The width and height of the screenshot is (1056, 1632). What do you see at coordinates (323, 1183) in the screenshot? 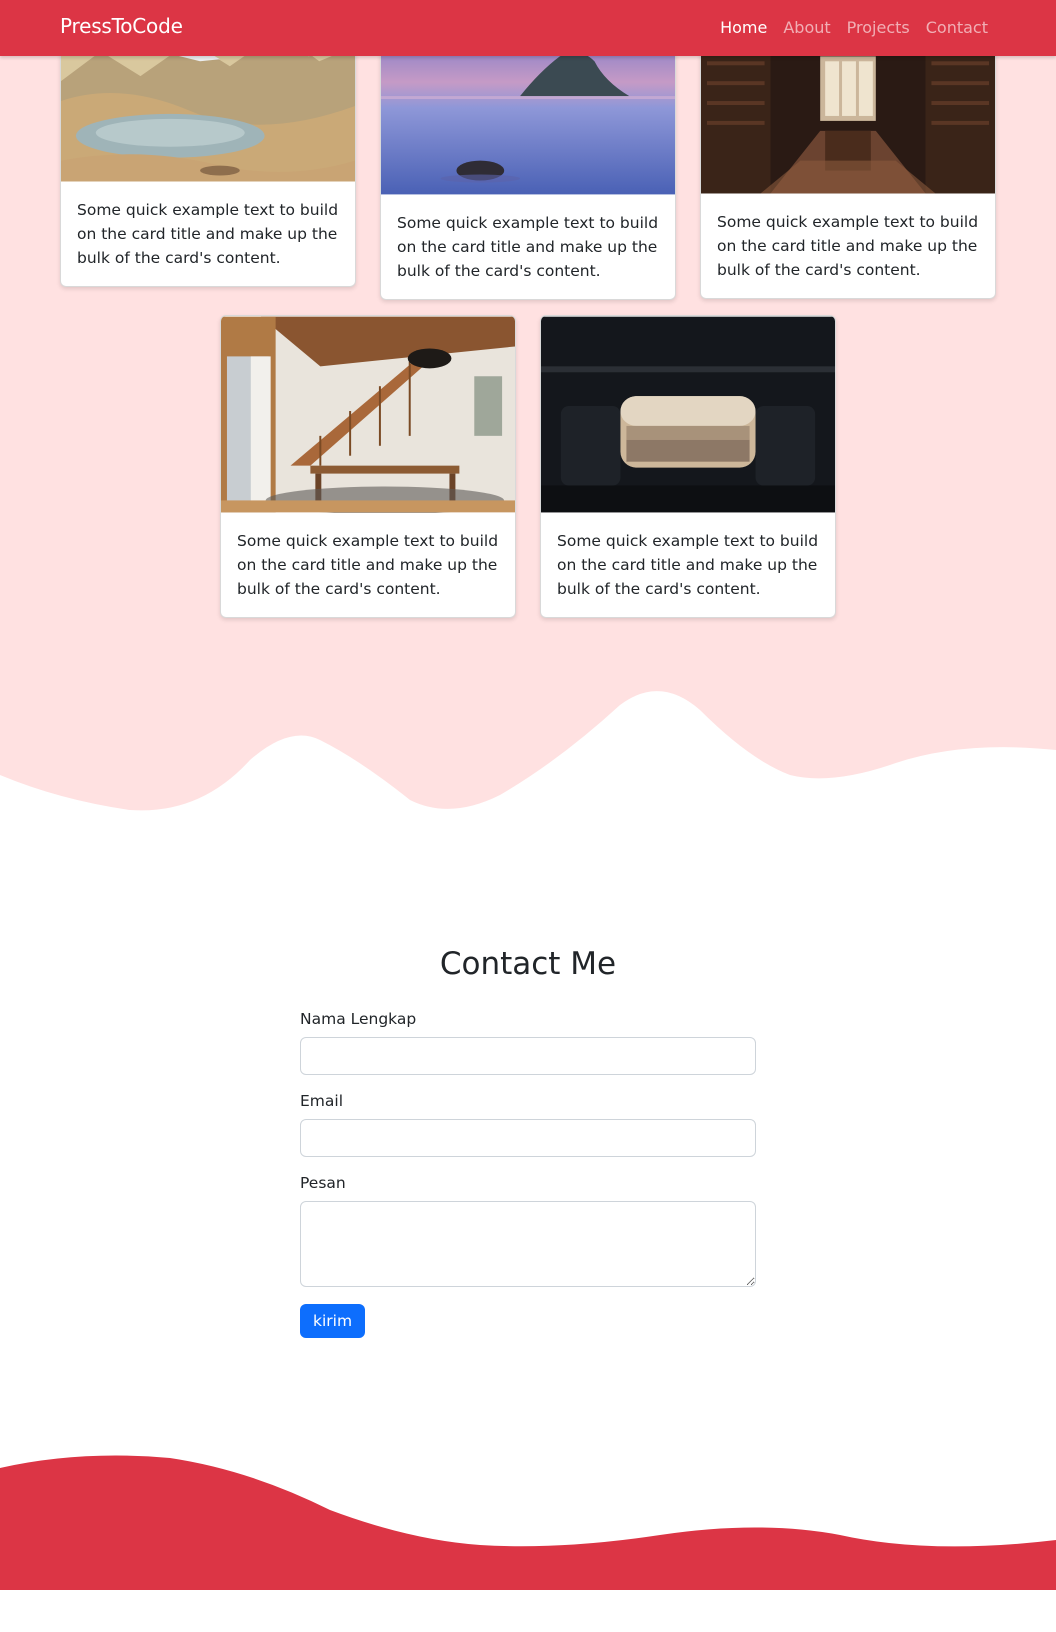
I see `message-label: Pesan` at bounding box center [323, 1183].